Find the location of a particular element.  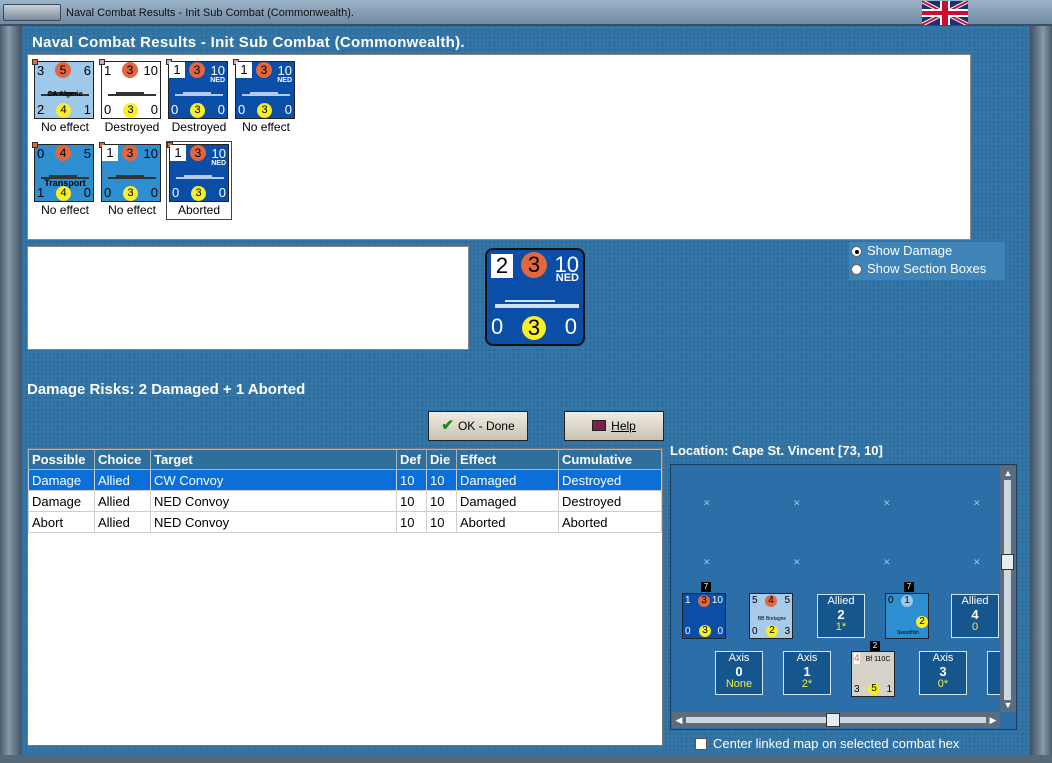

help-button: Help is located at coordinates (614, 426).